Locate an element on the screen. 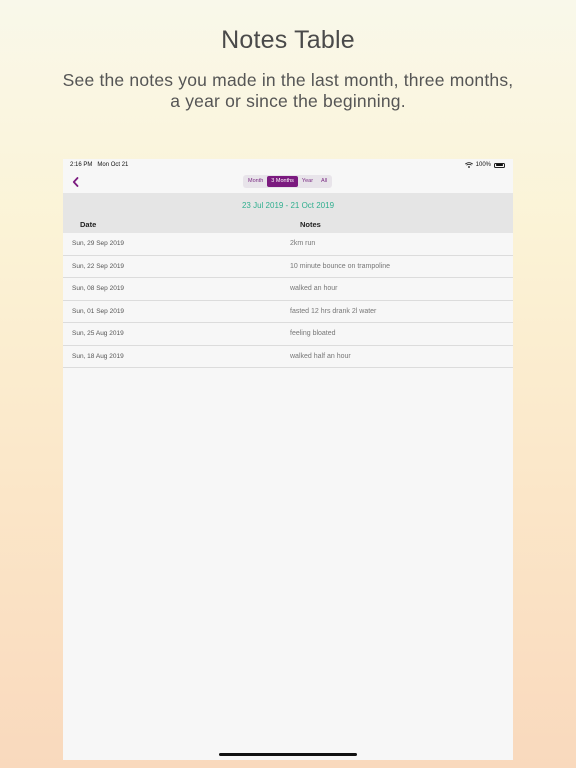  promo-title: Notes Table is located at coordinates (288, 40).